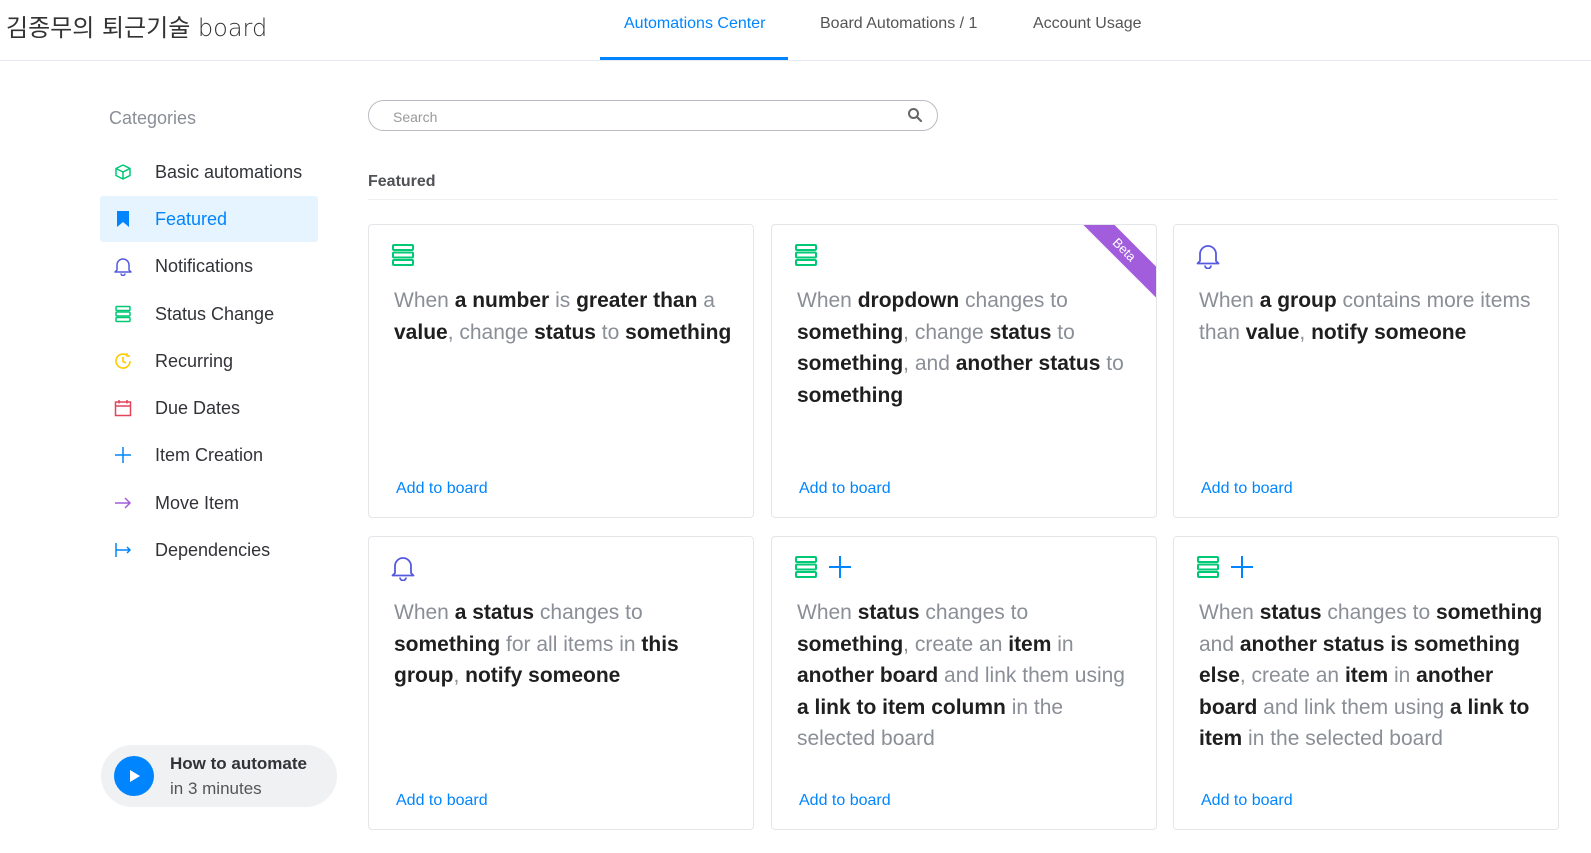 The image size is (1591, 853). What do you see at coordinates (867, 675) in the screenshot?
I see `recipe-field: another board` at bounding box center [867, 675].